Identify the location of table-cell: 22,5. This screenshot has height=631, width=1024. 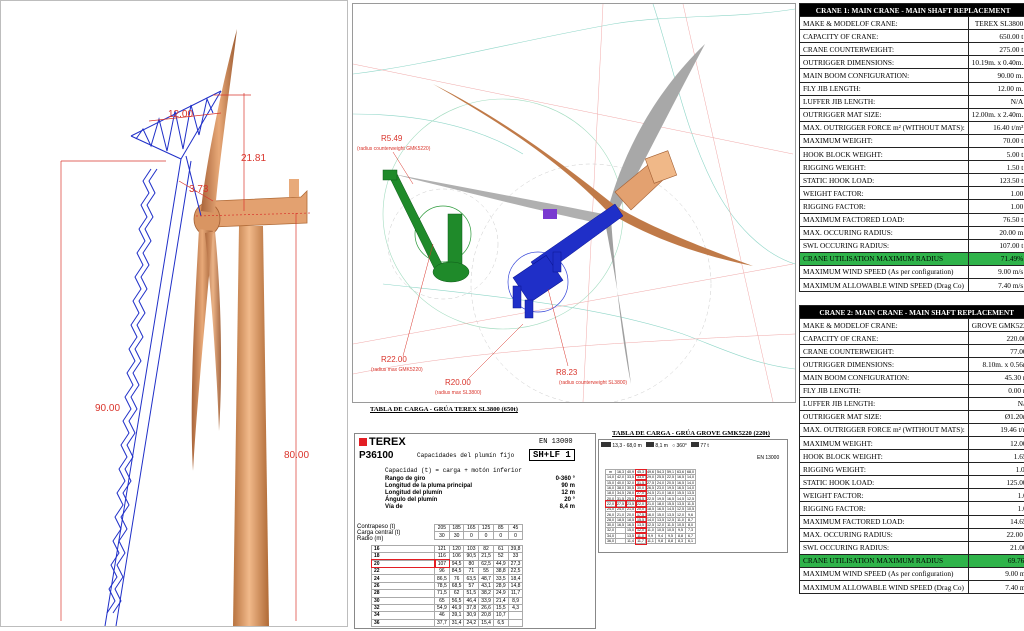
(515, 570).